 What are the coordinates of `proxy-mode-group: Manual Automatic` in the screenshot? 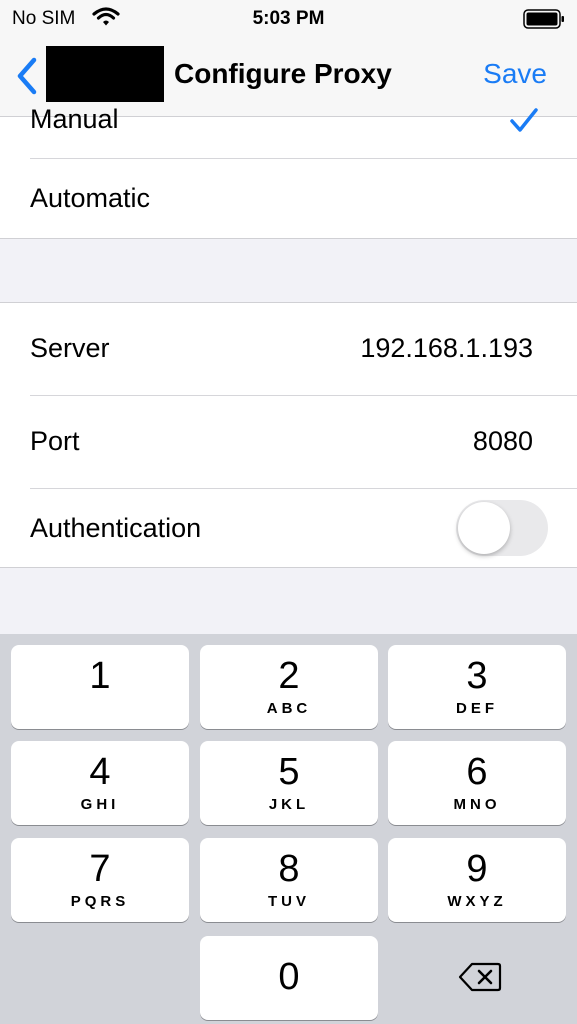 It's located at (288, 171).